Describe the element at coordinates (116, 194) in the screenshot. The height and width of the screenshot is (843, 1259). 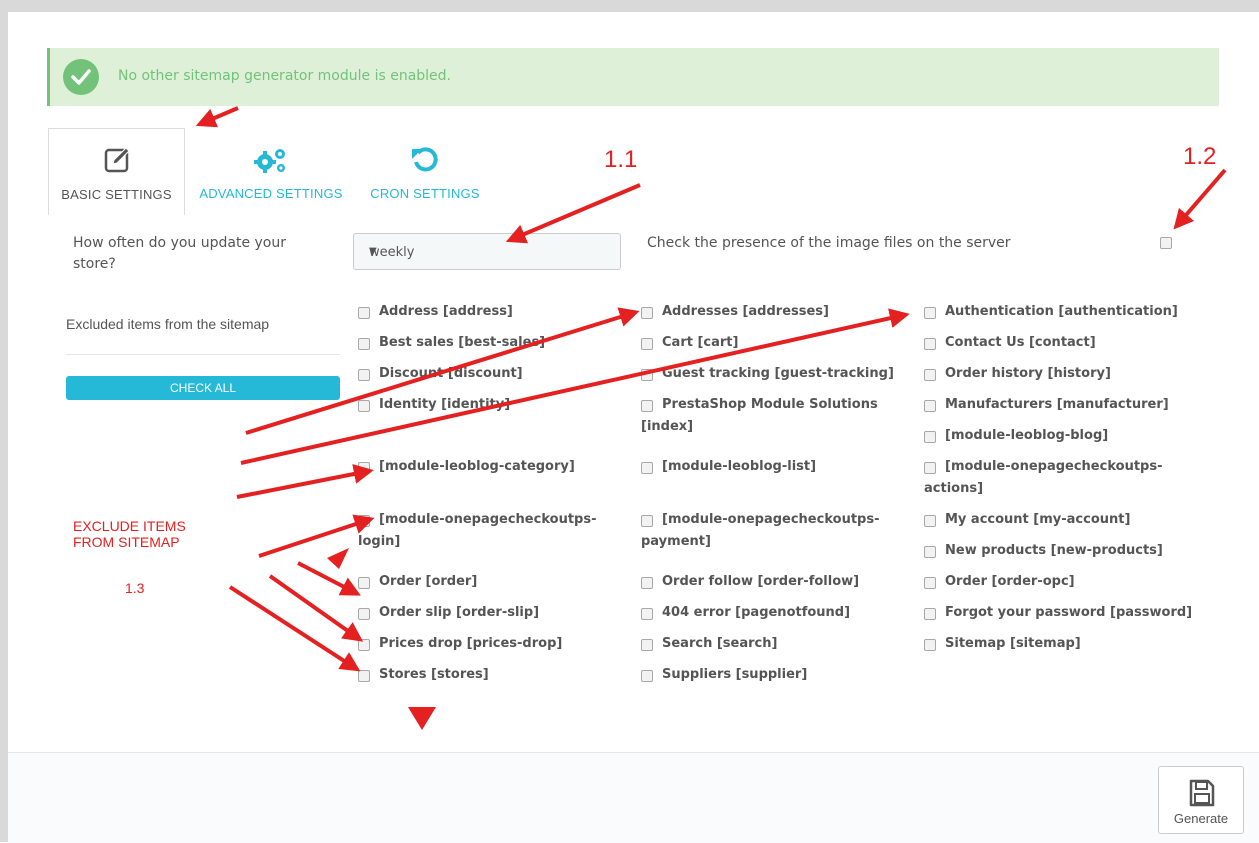
I see `tab-label: BASIC SETTINGS` at that location.